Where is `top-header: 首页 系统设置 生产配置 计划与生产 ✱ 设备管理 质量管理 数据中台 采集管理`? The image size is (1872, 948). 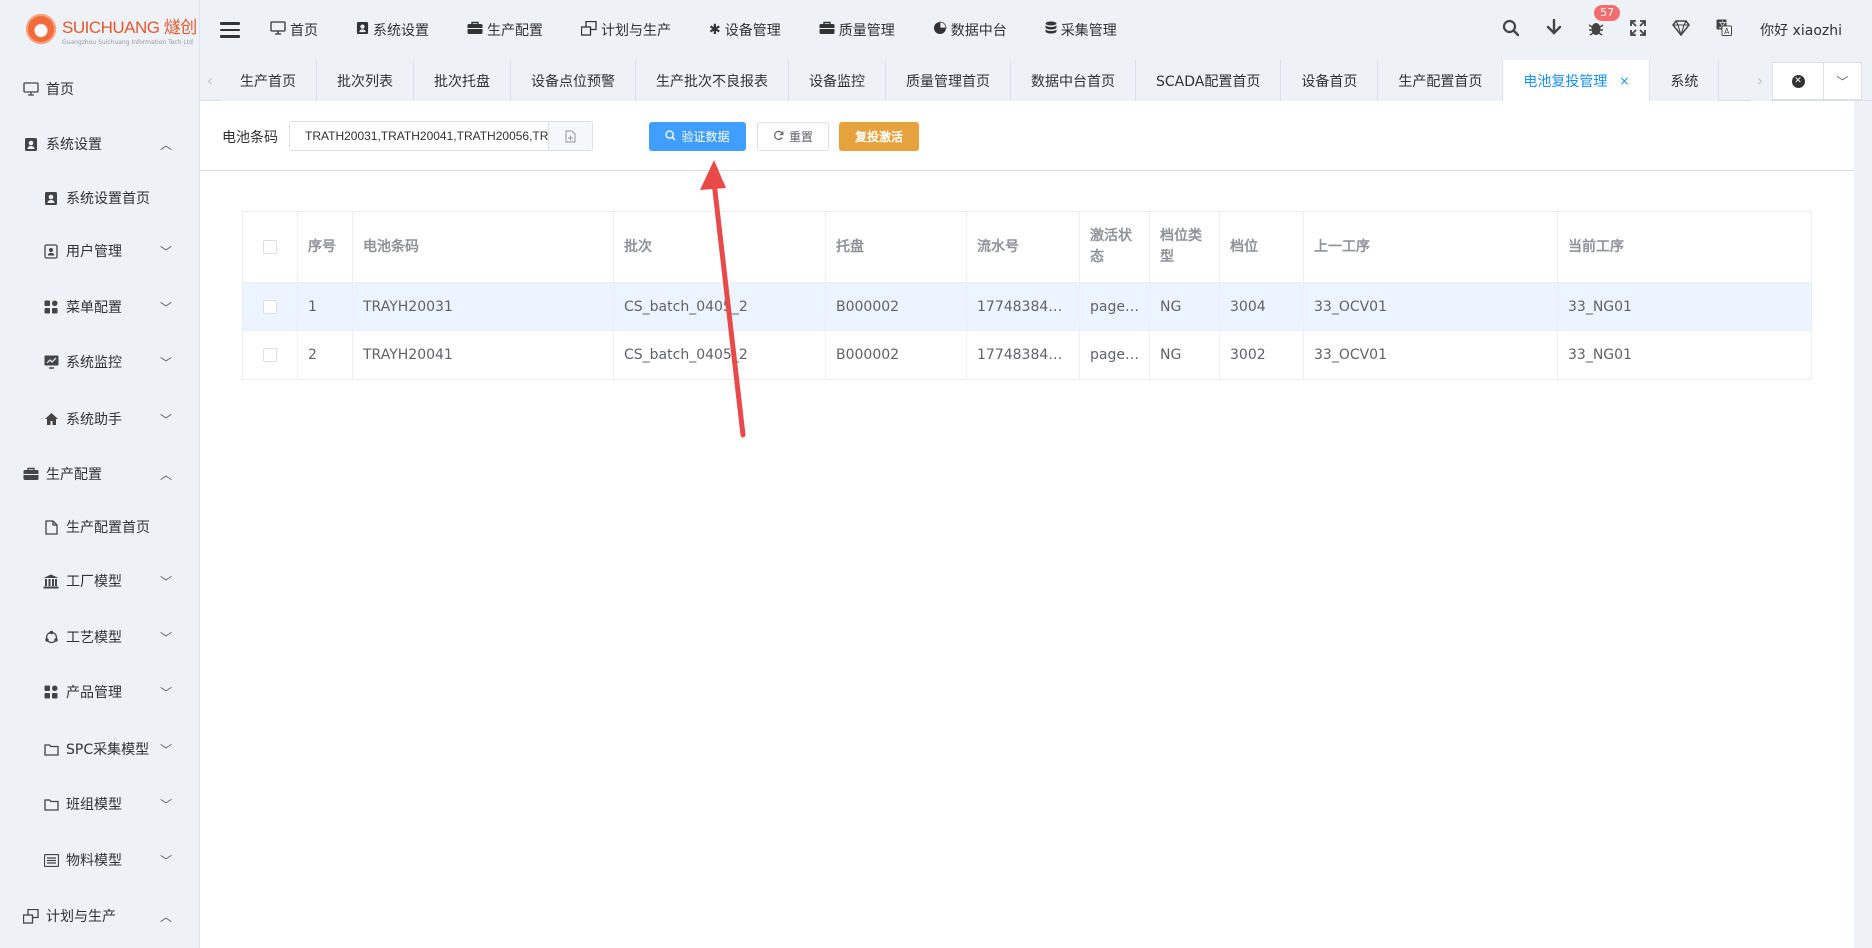
top-header: 首页 系统设置 生产配置 计划与生产 ✱ 设备管理 质量管理 数据中台 采集管理 is located at coordinates (1036, 30).